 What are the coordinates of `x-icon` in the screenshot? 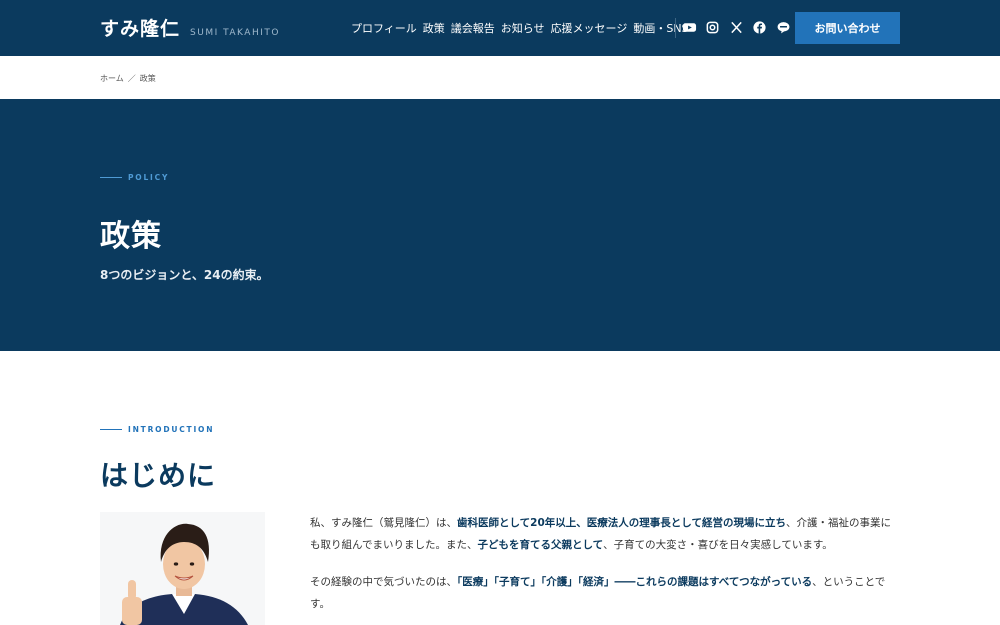 It's located at (736, 27).